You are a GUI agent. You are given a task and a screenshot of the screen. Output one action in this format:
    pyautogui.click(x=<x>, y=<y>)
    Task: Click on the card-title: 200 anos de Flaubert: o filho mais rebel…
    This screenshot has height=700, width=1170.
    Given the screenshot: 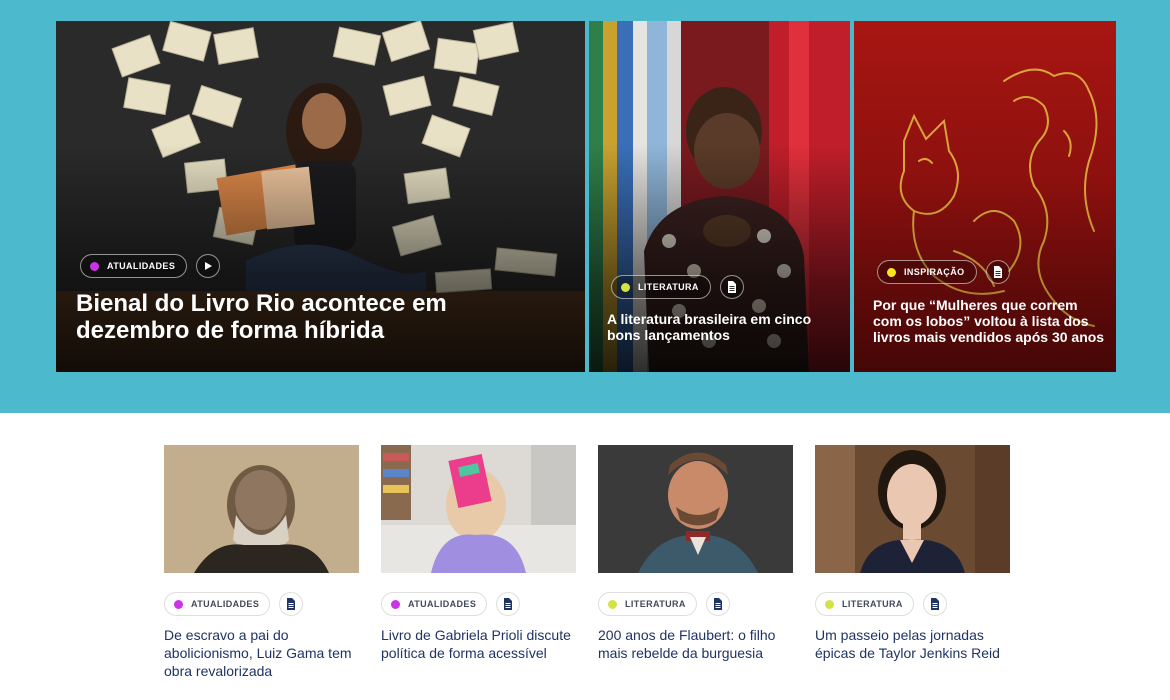 What is the action you would take?
    pyautogui.click(x=695, y=644)
    